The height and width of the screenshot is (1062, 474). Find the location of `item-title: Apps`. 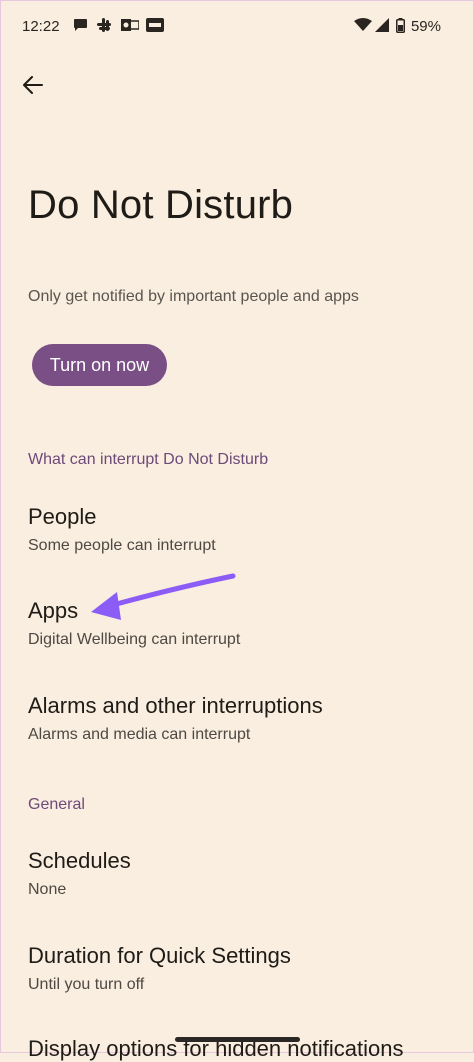

item-title: Apps is located at coordinates (53, 610).